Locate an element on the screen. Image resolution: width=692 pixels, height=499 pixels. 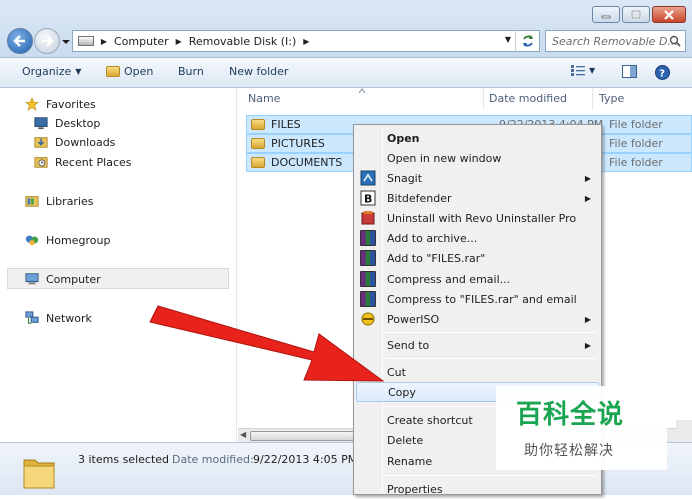
close-button is located at coordinates (669, 14).